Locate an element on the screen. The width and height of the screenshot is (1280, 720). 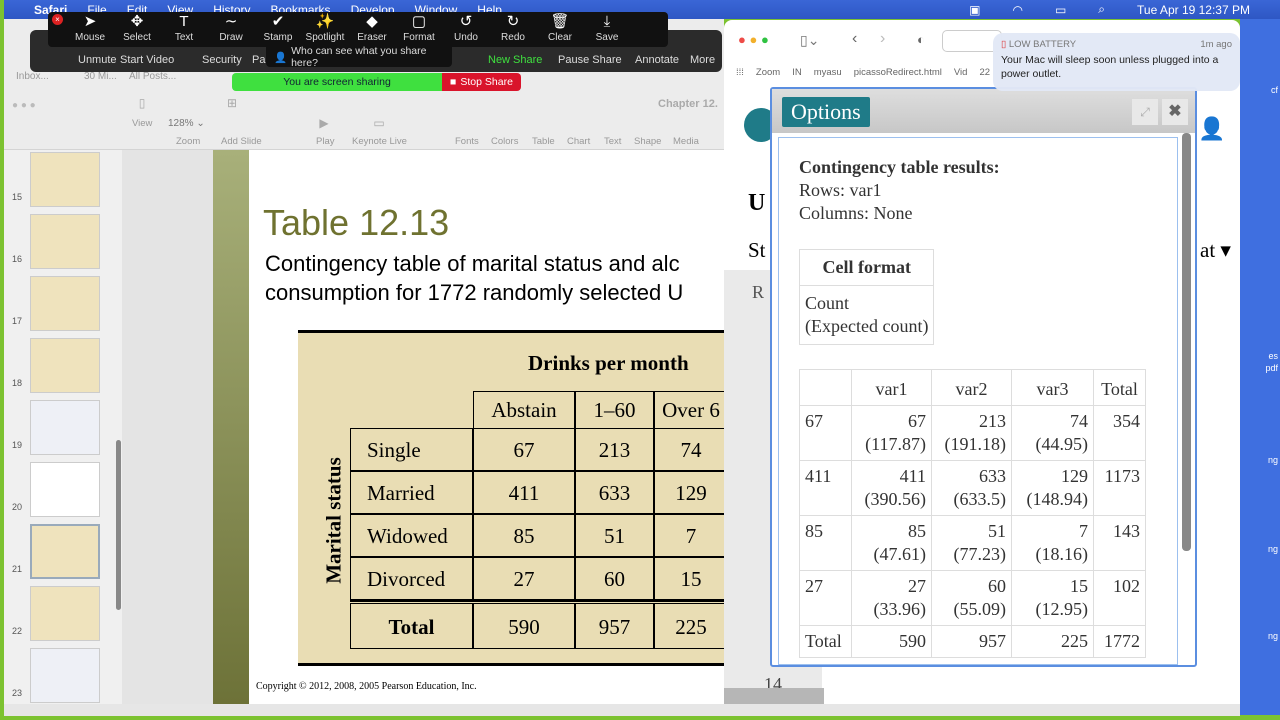
battery-icon: ▭ is located at coordinates (1060, 10).